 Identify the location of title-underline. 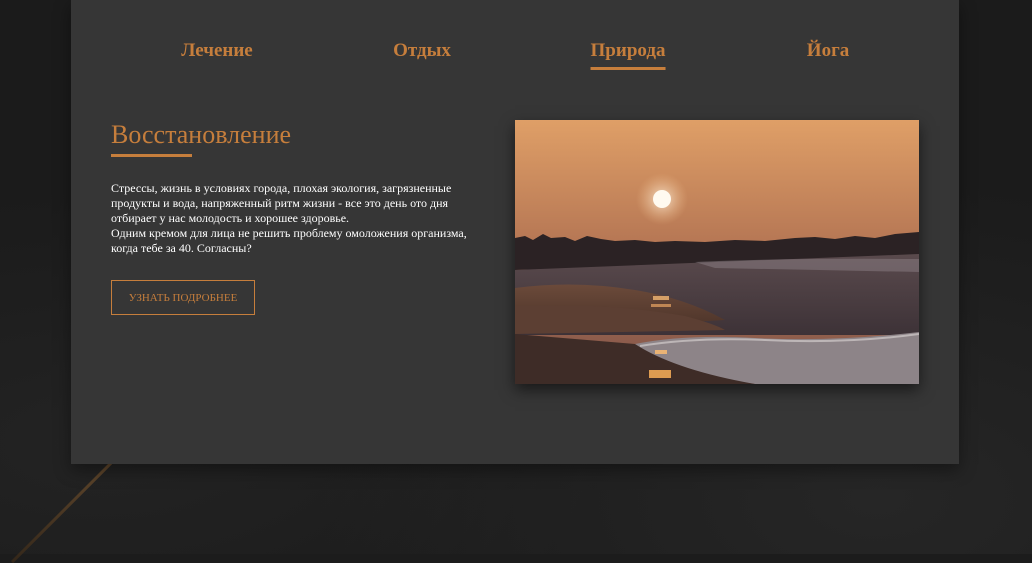
(151, 155).